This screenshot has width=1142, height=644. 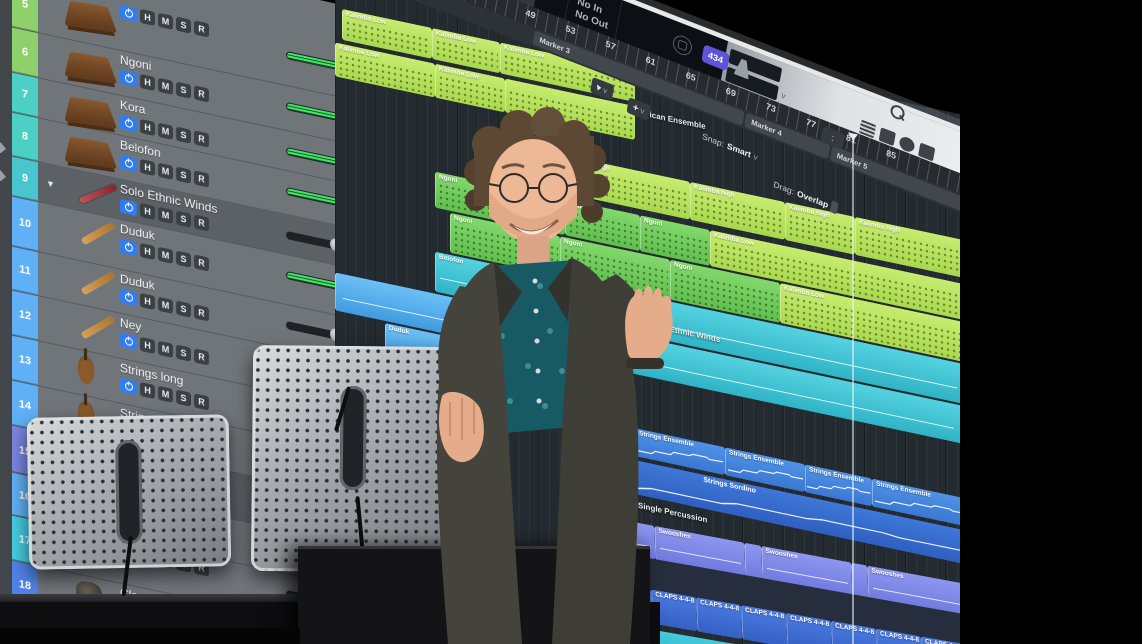 I want to click on bar-number: 65, so click(x=690, y=76).